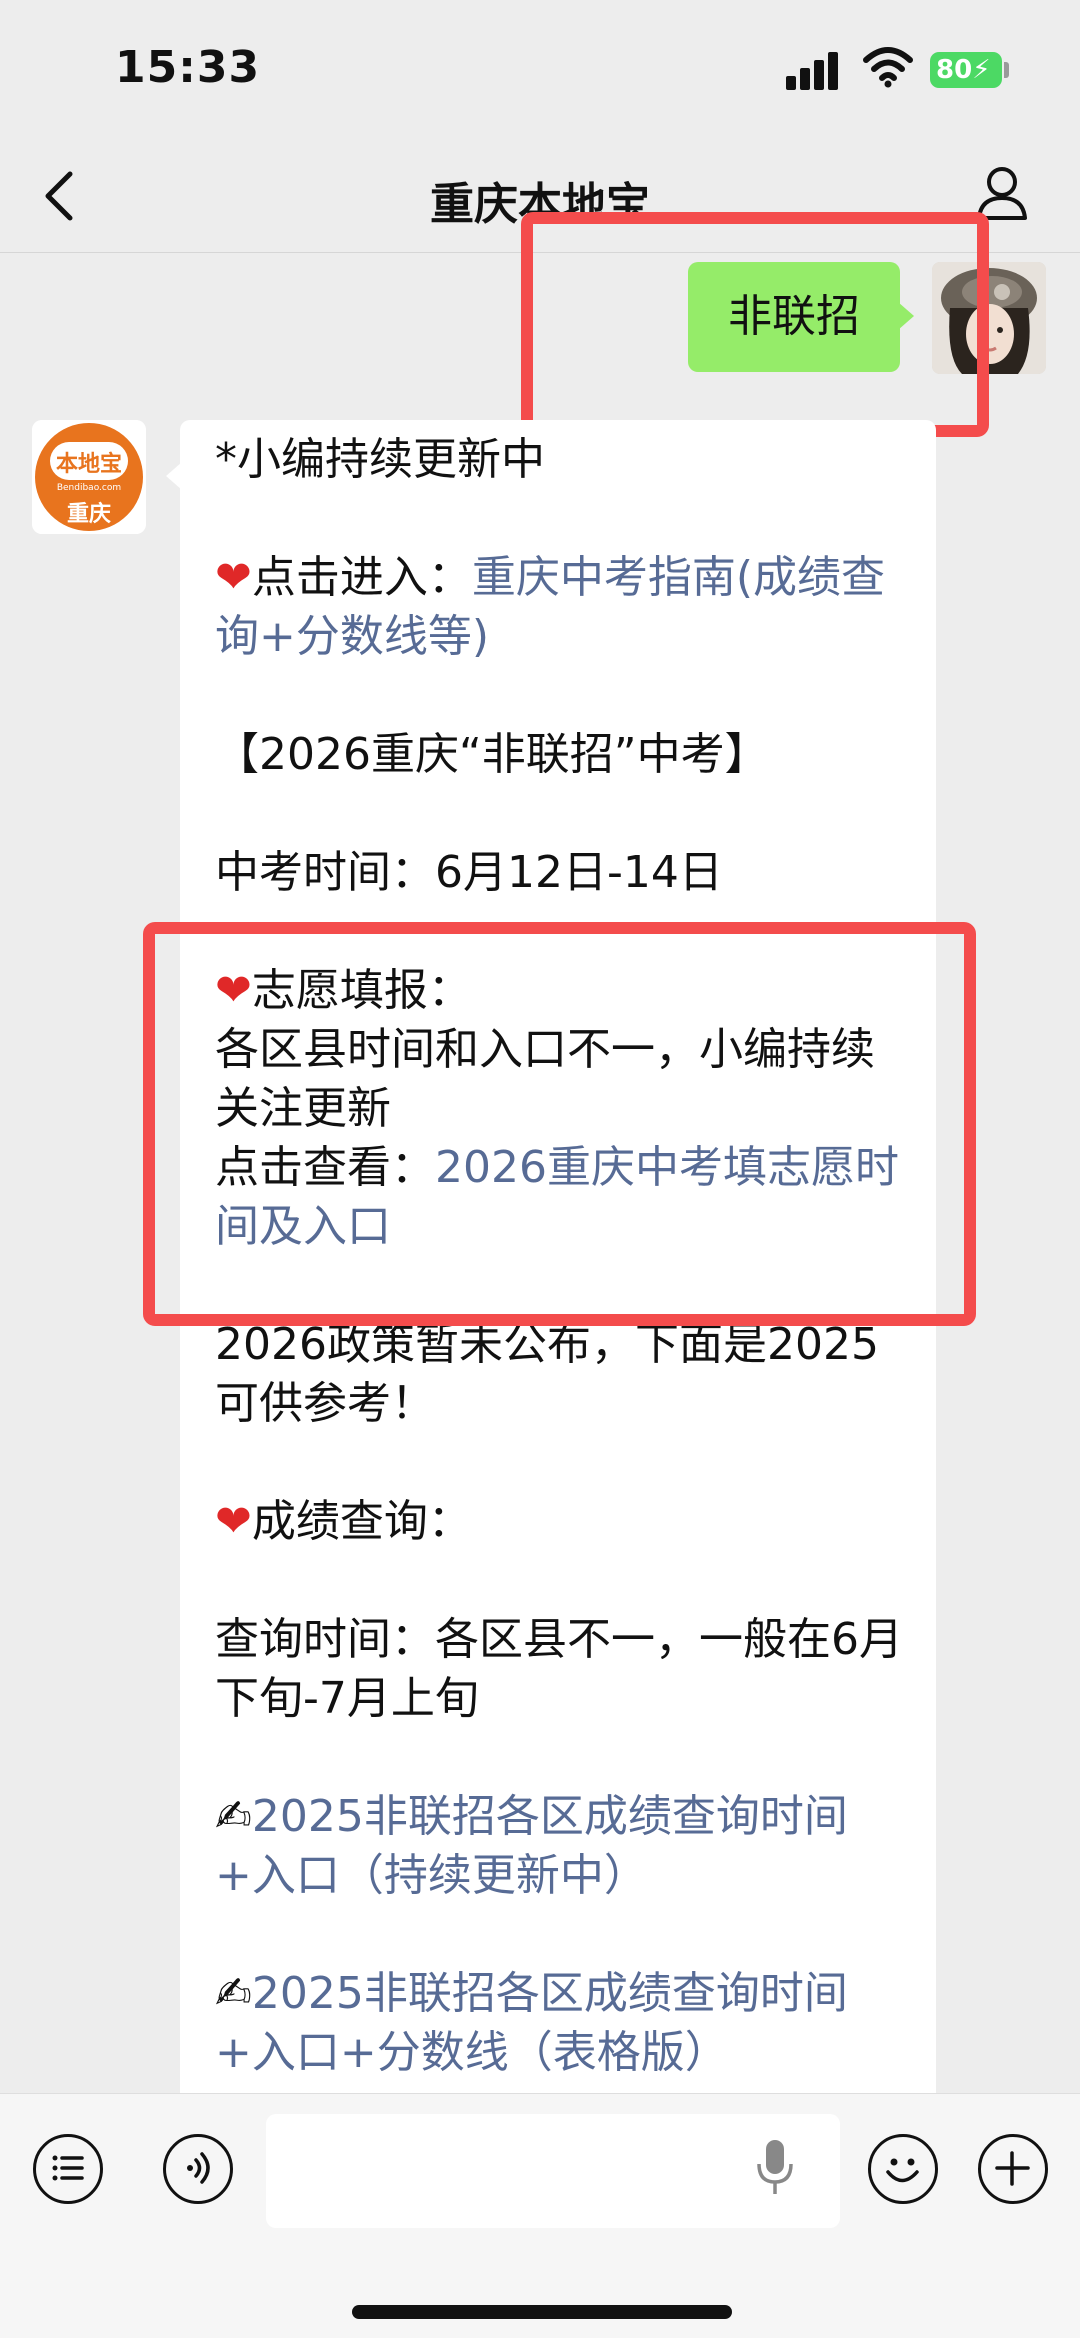 Image resolution: width=1080 pixels, height=2338 pixels. What do you see at coordinates (966, 70) in the screenshot?
I see `battery-indicator: 80⚡` at bounding box center [966, 70].